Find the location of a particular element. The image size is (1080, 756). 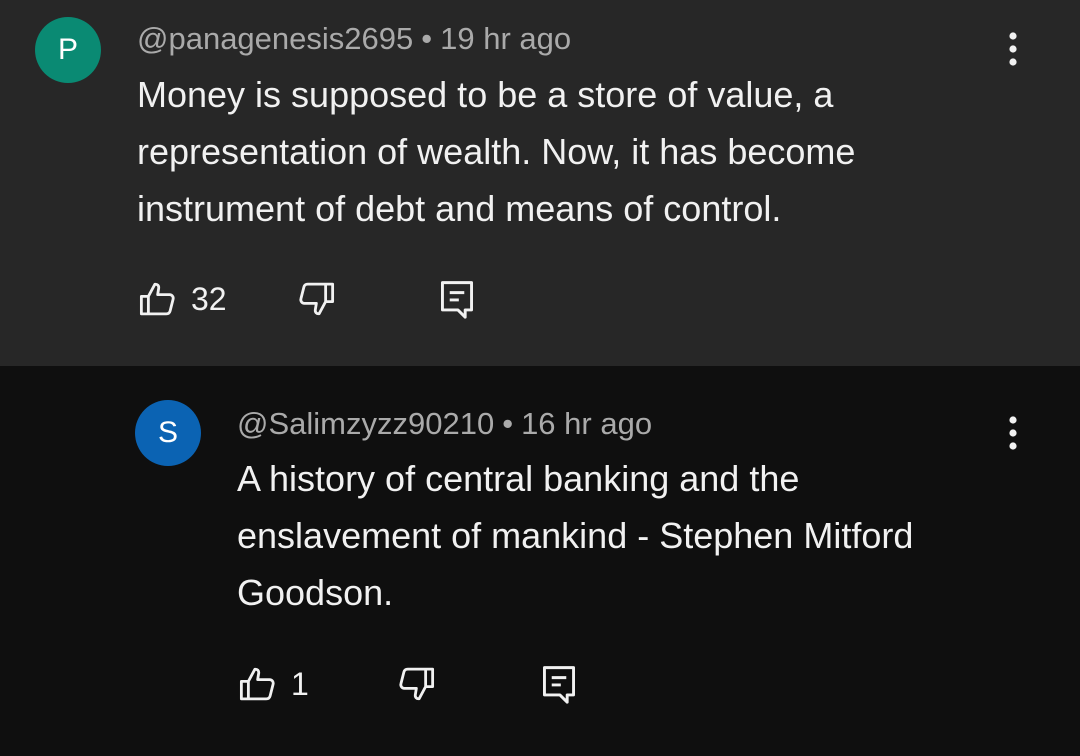

avatar-letter: P is located at coordinates (67, 49).